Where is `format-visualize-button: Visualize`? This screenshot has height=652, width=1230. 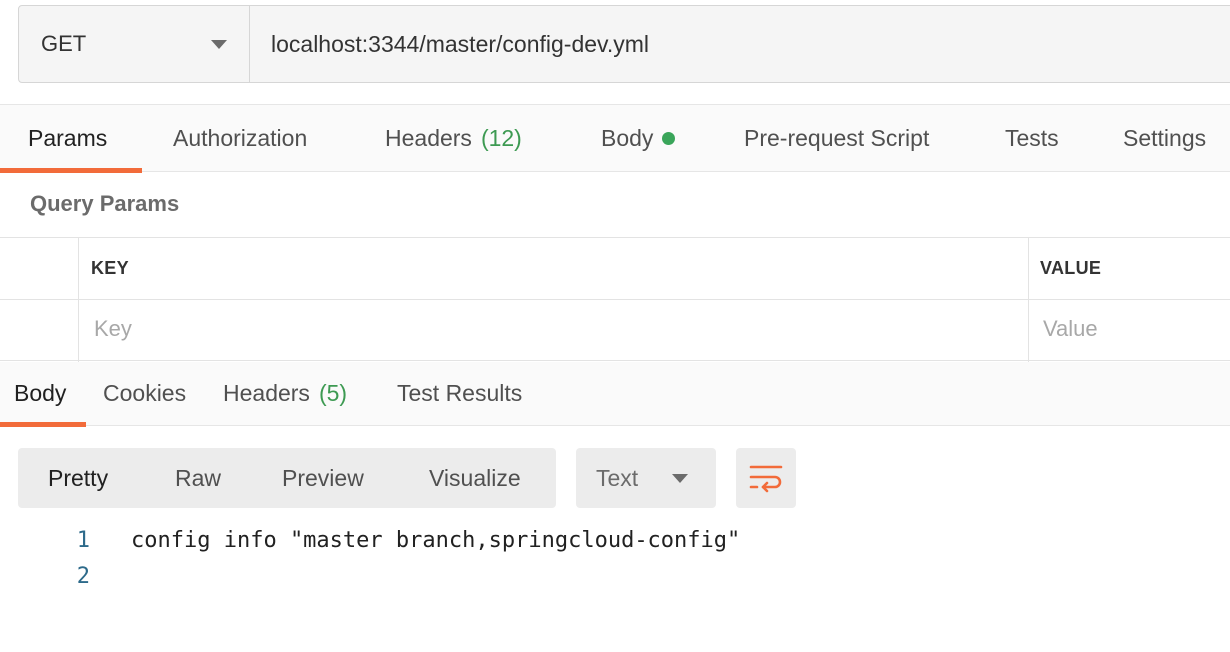 format-visualize-button: Visualize is located at coordinates (475, 478).